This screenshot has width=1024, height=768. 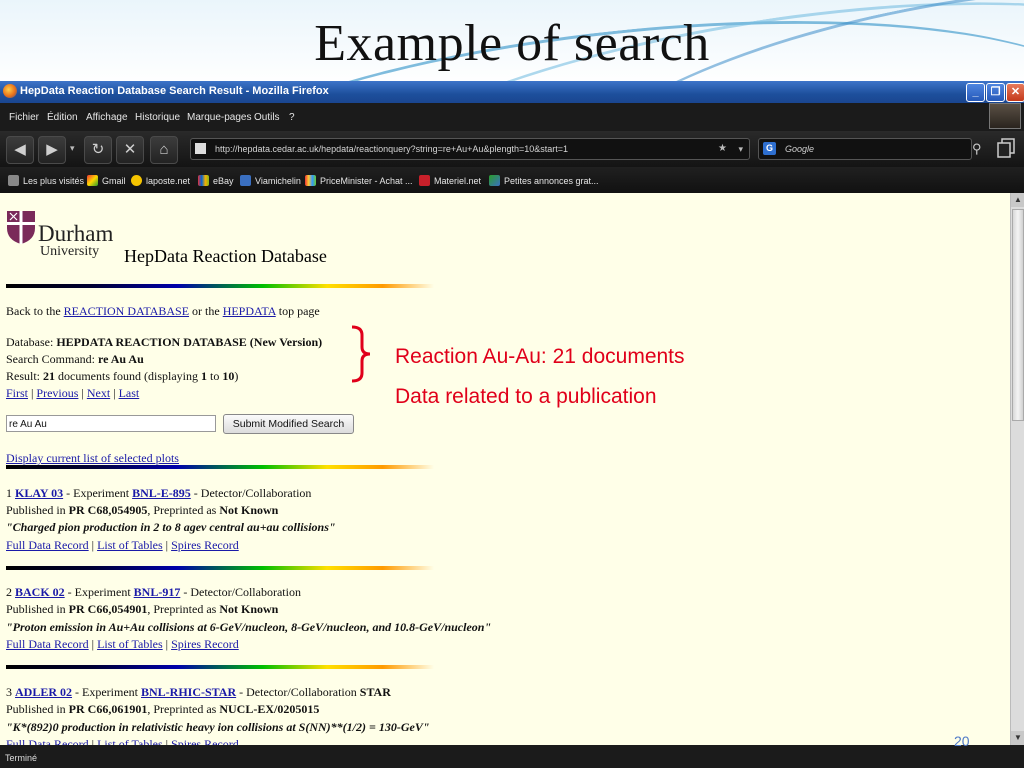 I want to click on scroll-down-icon: ▼, so click(x=1017, y=738).